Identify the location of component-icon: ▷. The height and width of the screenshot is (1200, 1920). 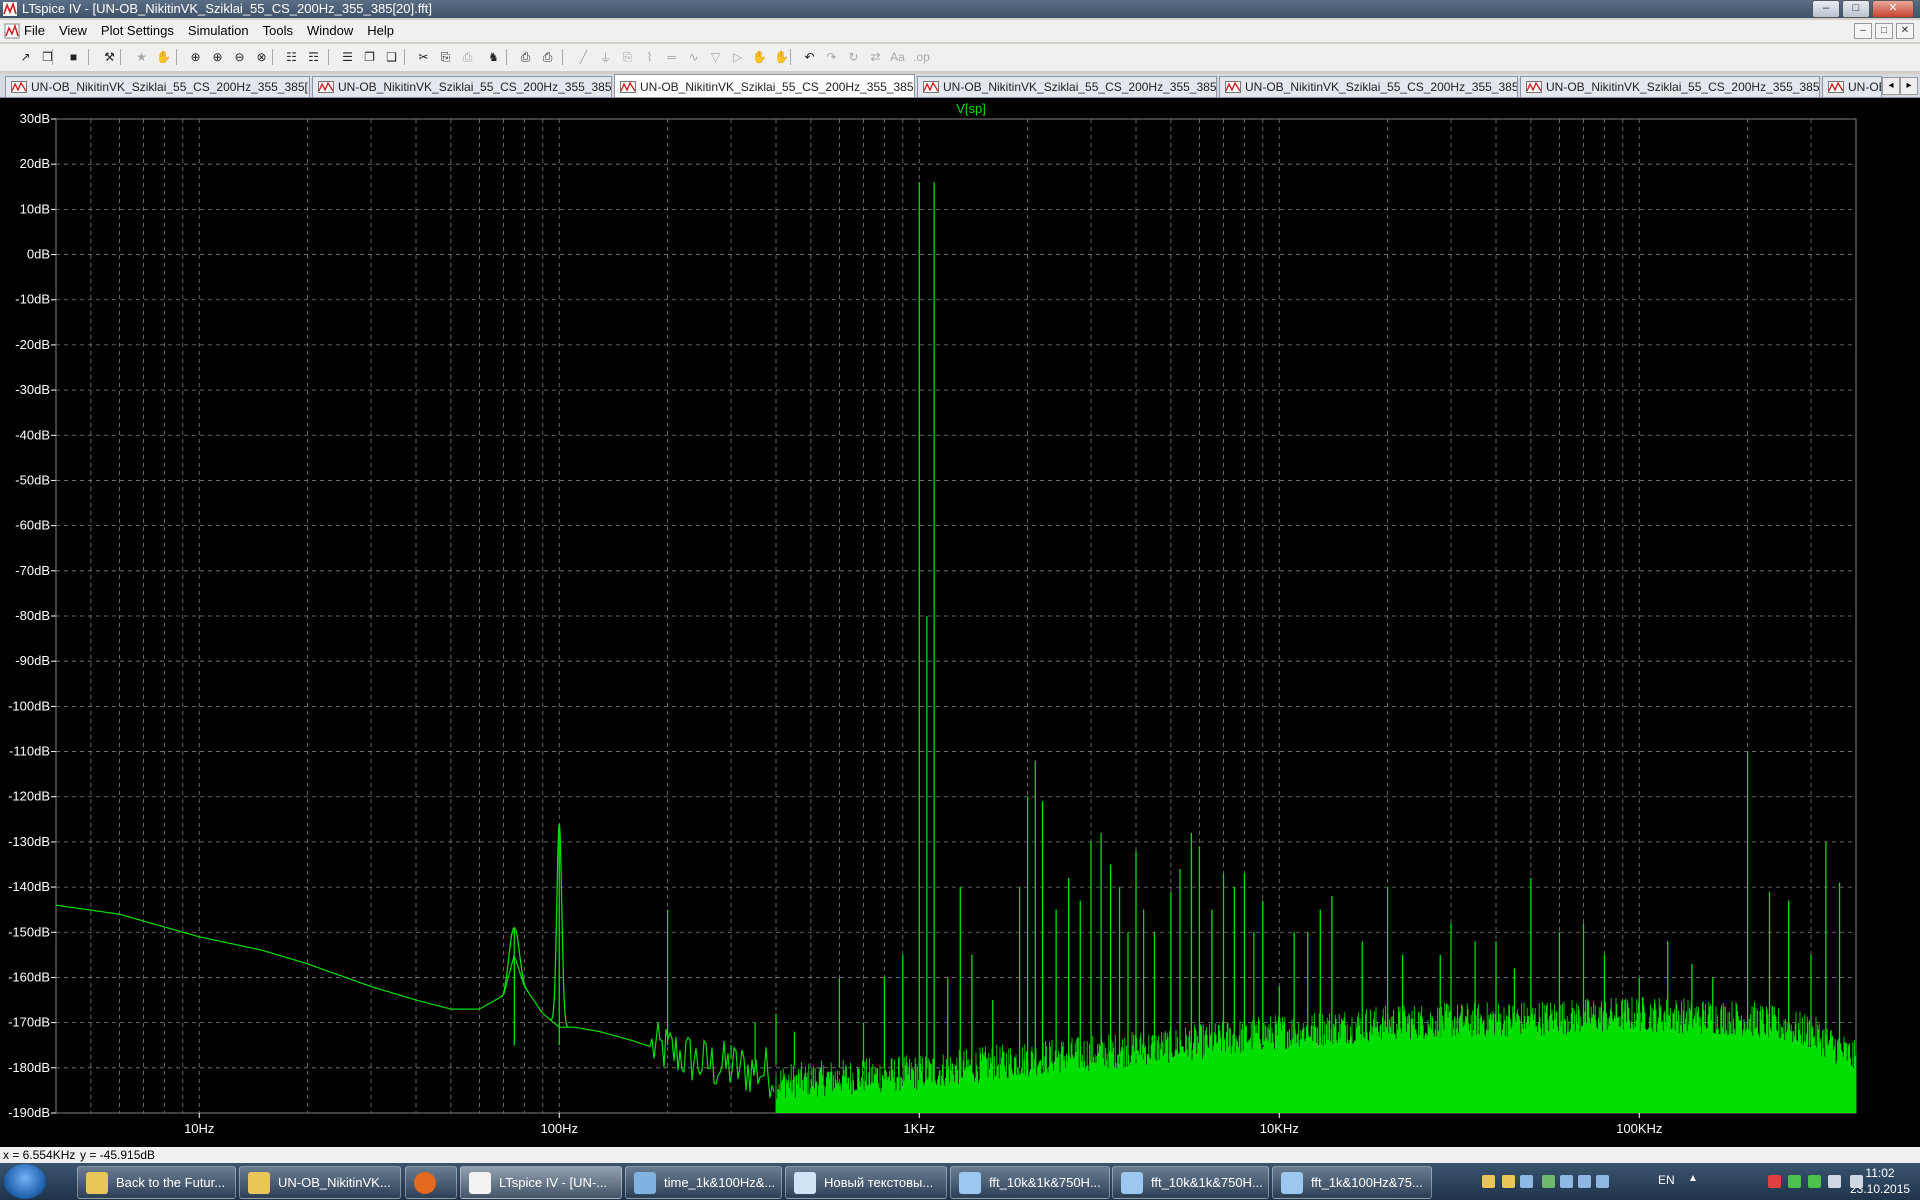
(737, 57).